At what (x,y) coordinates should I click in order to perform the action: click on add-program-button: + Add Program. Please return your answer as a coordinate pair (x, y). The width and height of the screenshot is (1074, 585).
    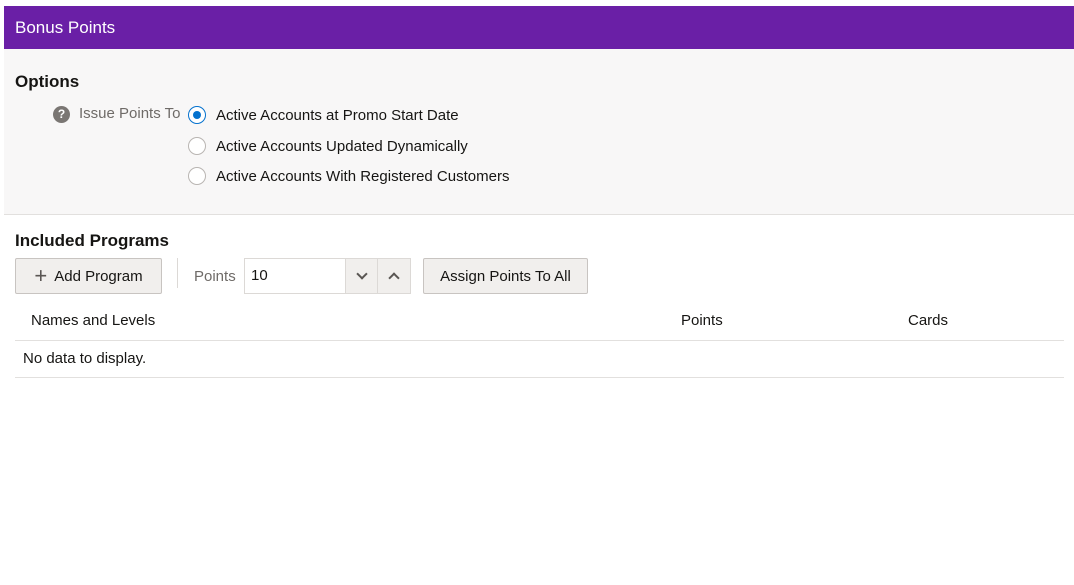
    Looking at the image, I should click on (88, 276).